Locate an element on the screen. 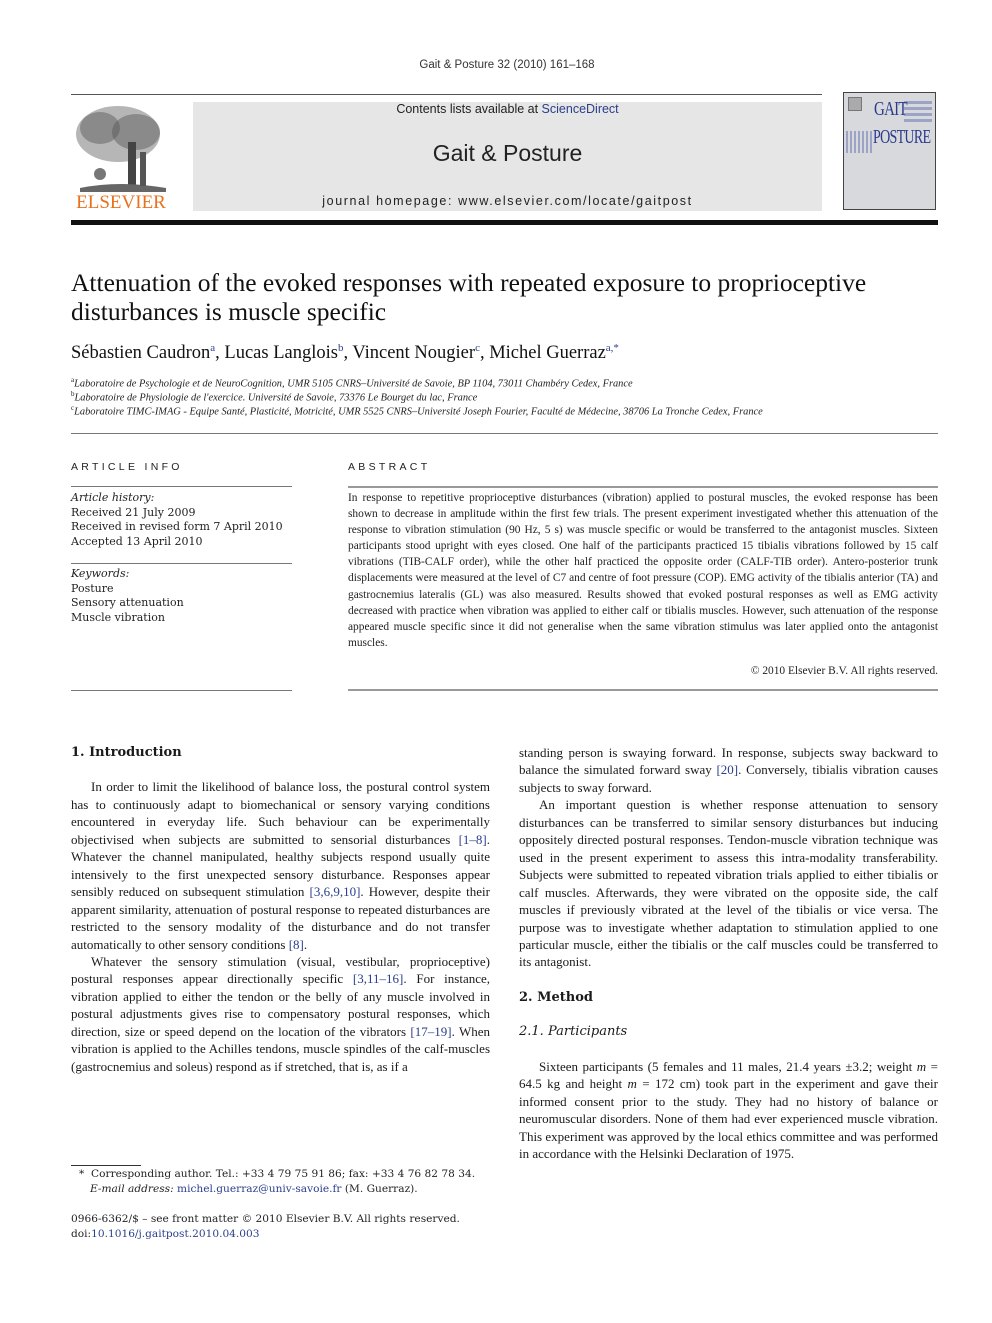 This screenshot has height=1323, width=992. cover-title-top: GAIT is located at coordinates (891, 109).